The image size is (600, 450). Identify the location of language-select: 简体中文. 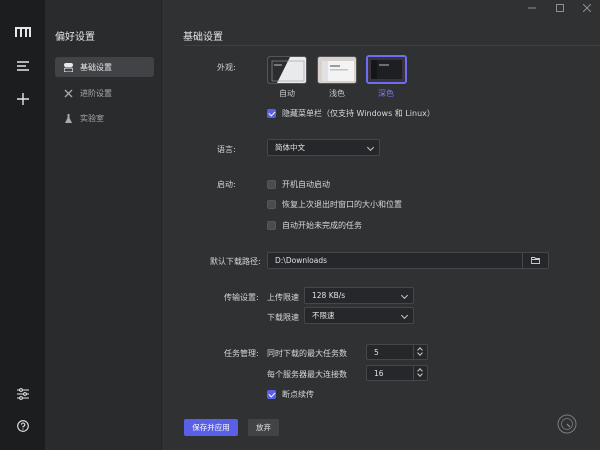
(323, 147).